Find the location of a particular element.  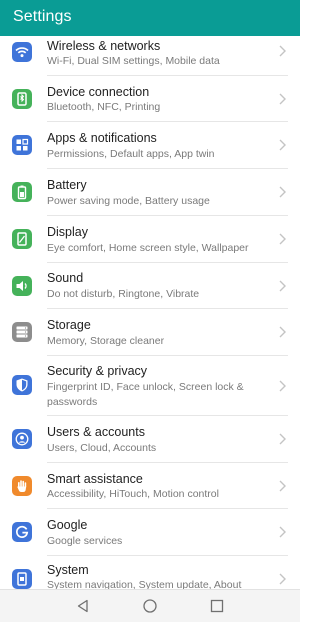

hand-icon is located at coordinates (22, 486).